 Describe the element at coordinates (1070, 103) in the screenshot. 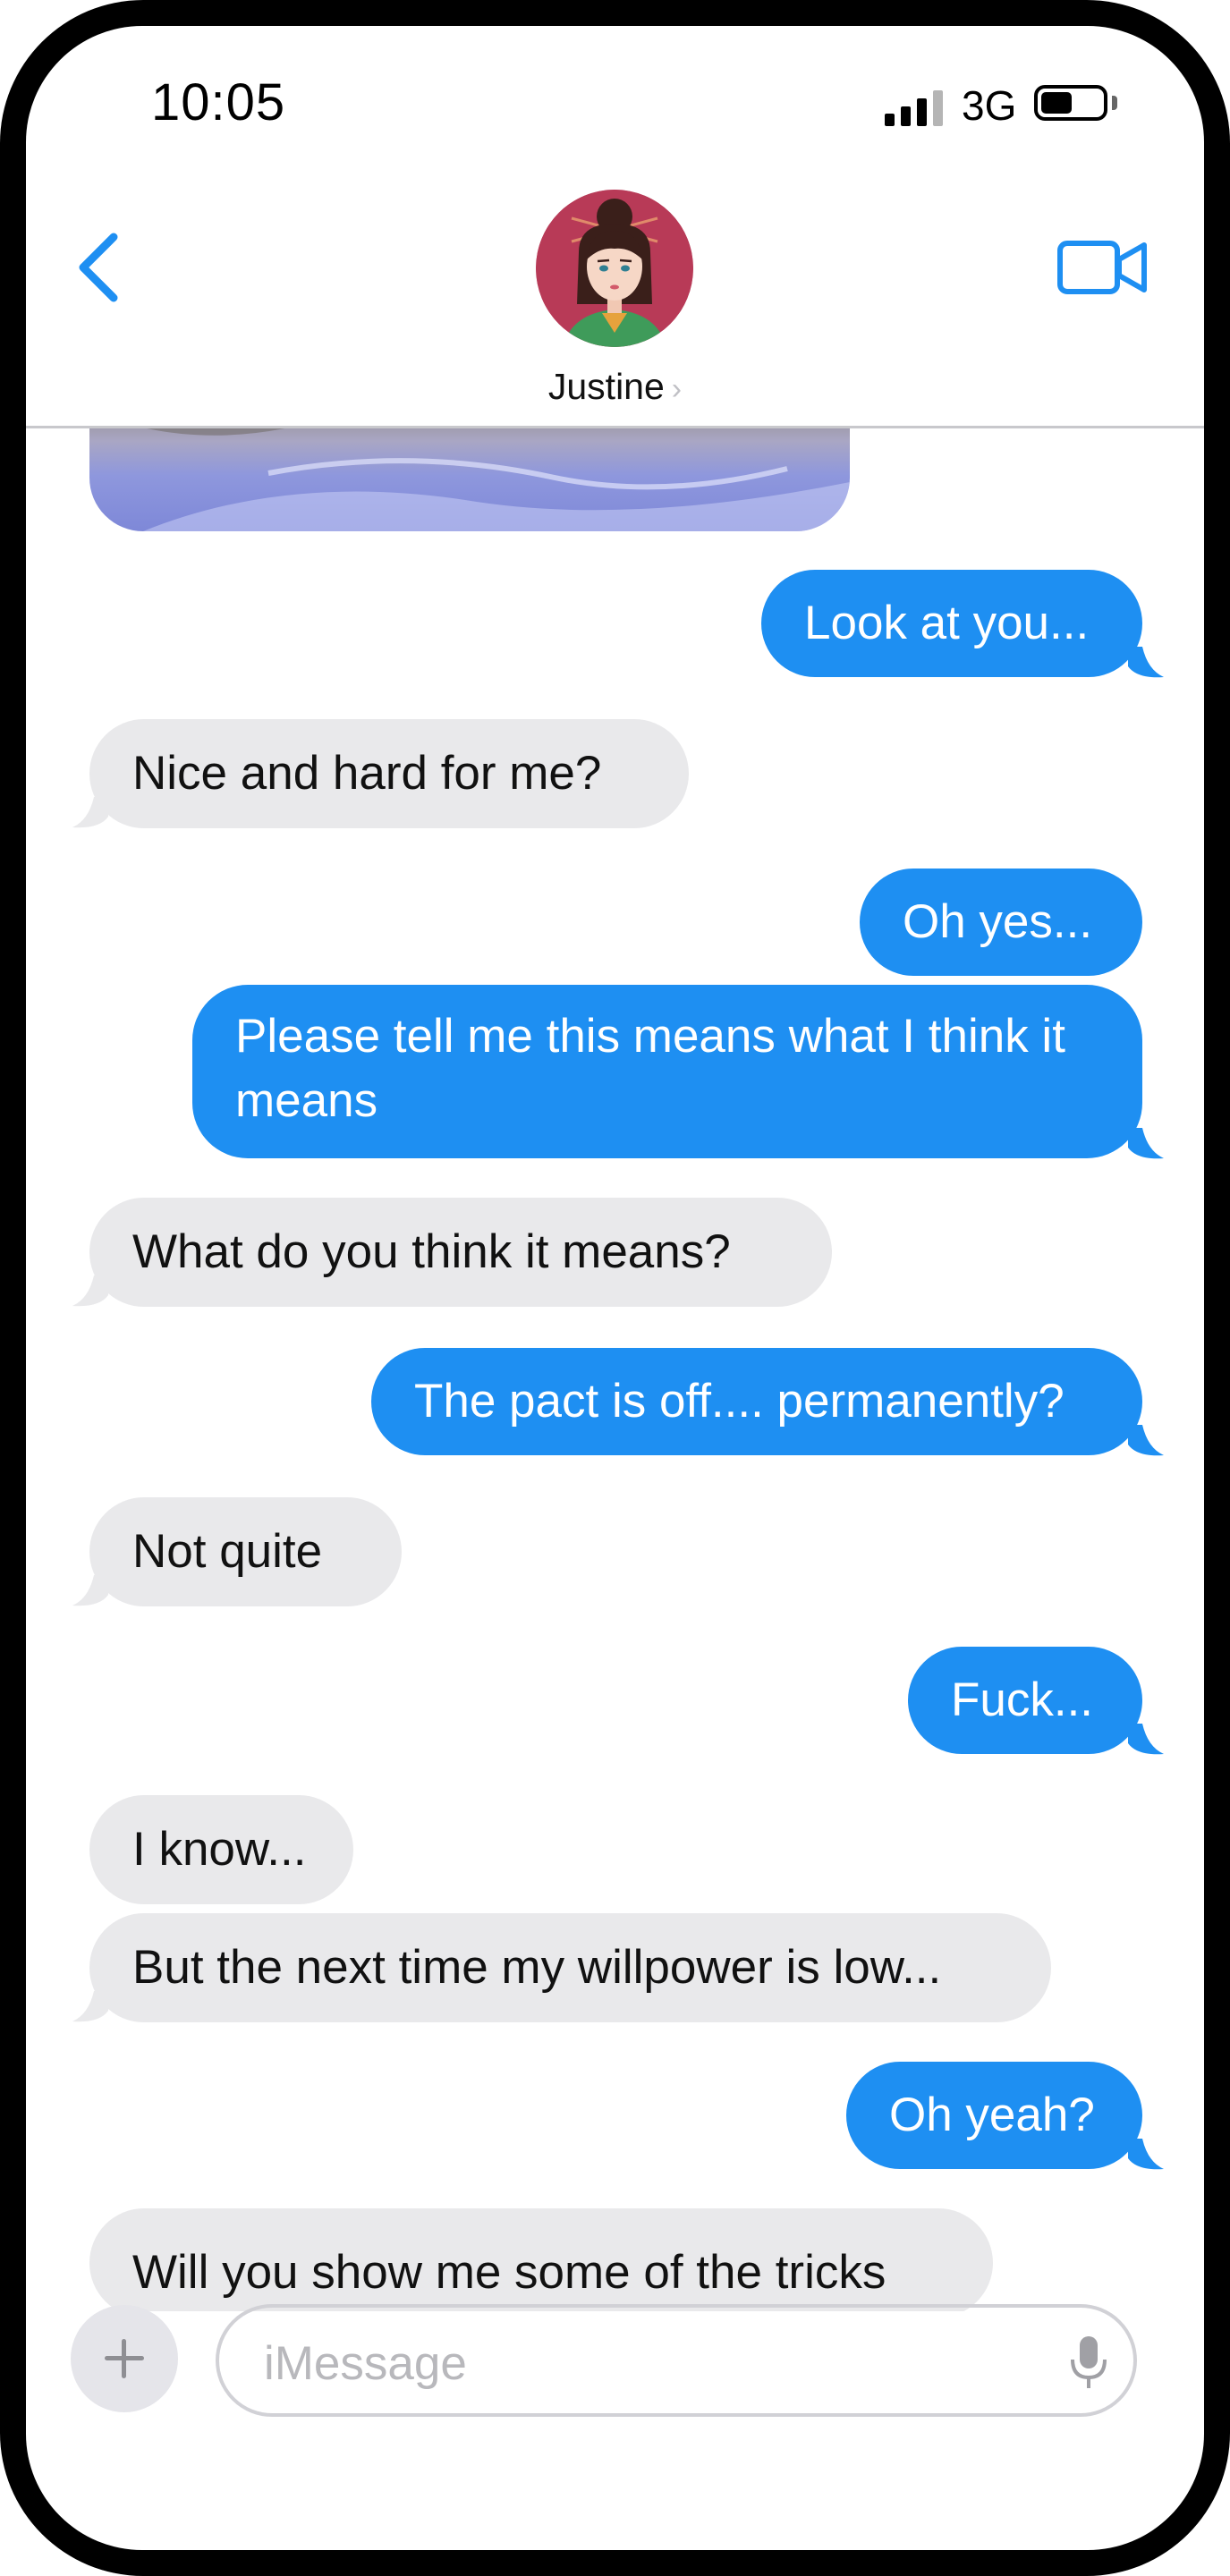

I see `battery-icon` at that location.